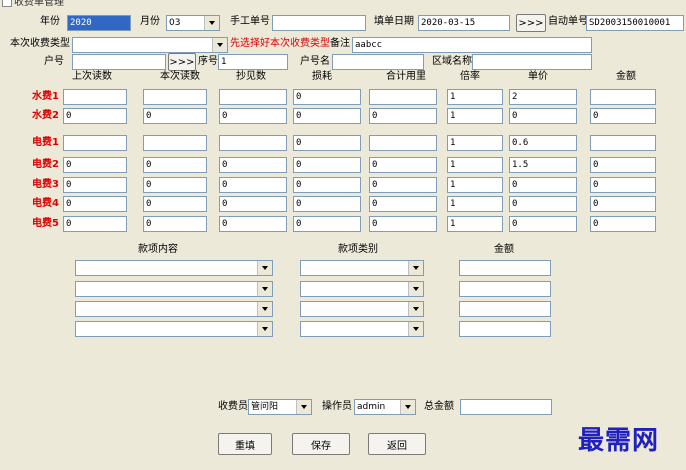  What do you see at coordinates (99, 23) in the screenshot?
I see `year-input: 2020` at bounding box center [99, 23].